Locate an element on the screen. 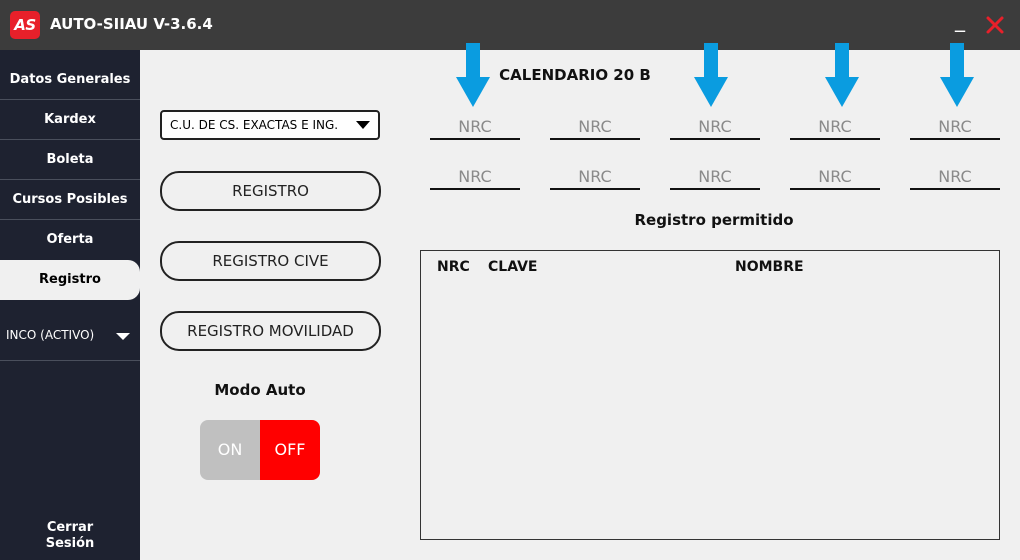 The image size is (1020, 560). title-bar: AS AUTO-SIIAU V-3.6.4 _ is located at coordinates (510, 25).